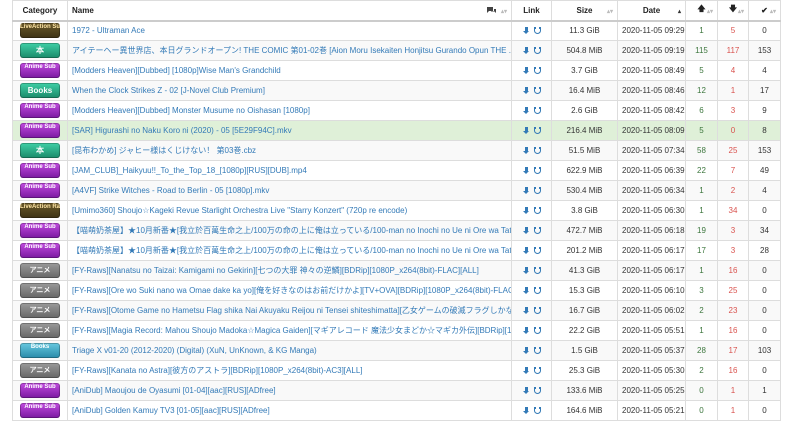 This screenshot has width=787, height=427. What do you see at coordinates (584, 90) in the screenshot?
I see `size-cell: 16.4 MiB` at bounding box center [584, 90].